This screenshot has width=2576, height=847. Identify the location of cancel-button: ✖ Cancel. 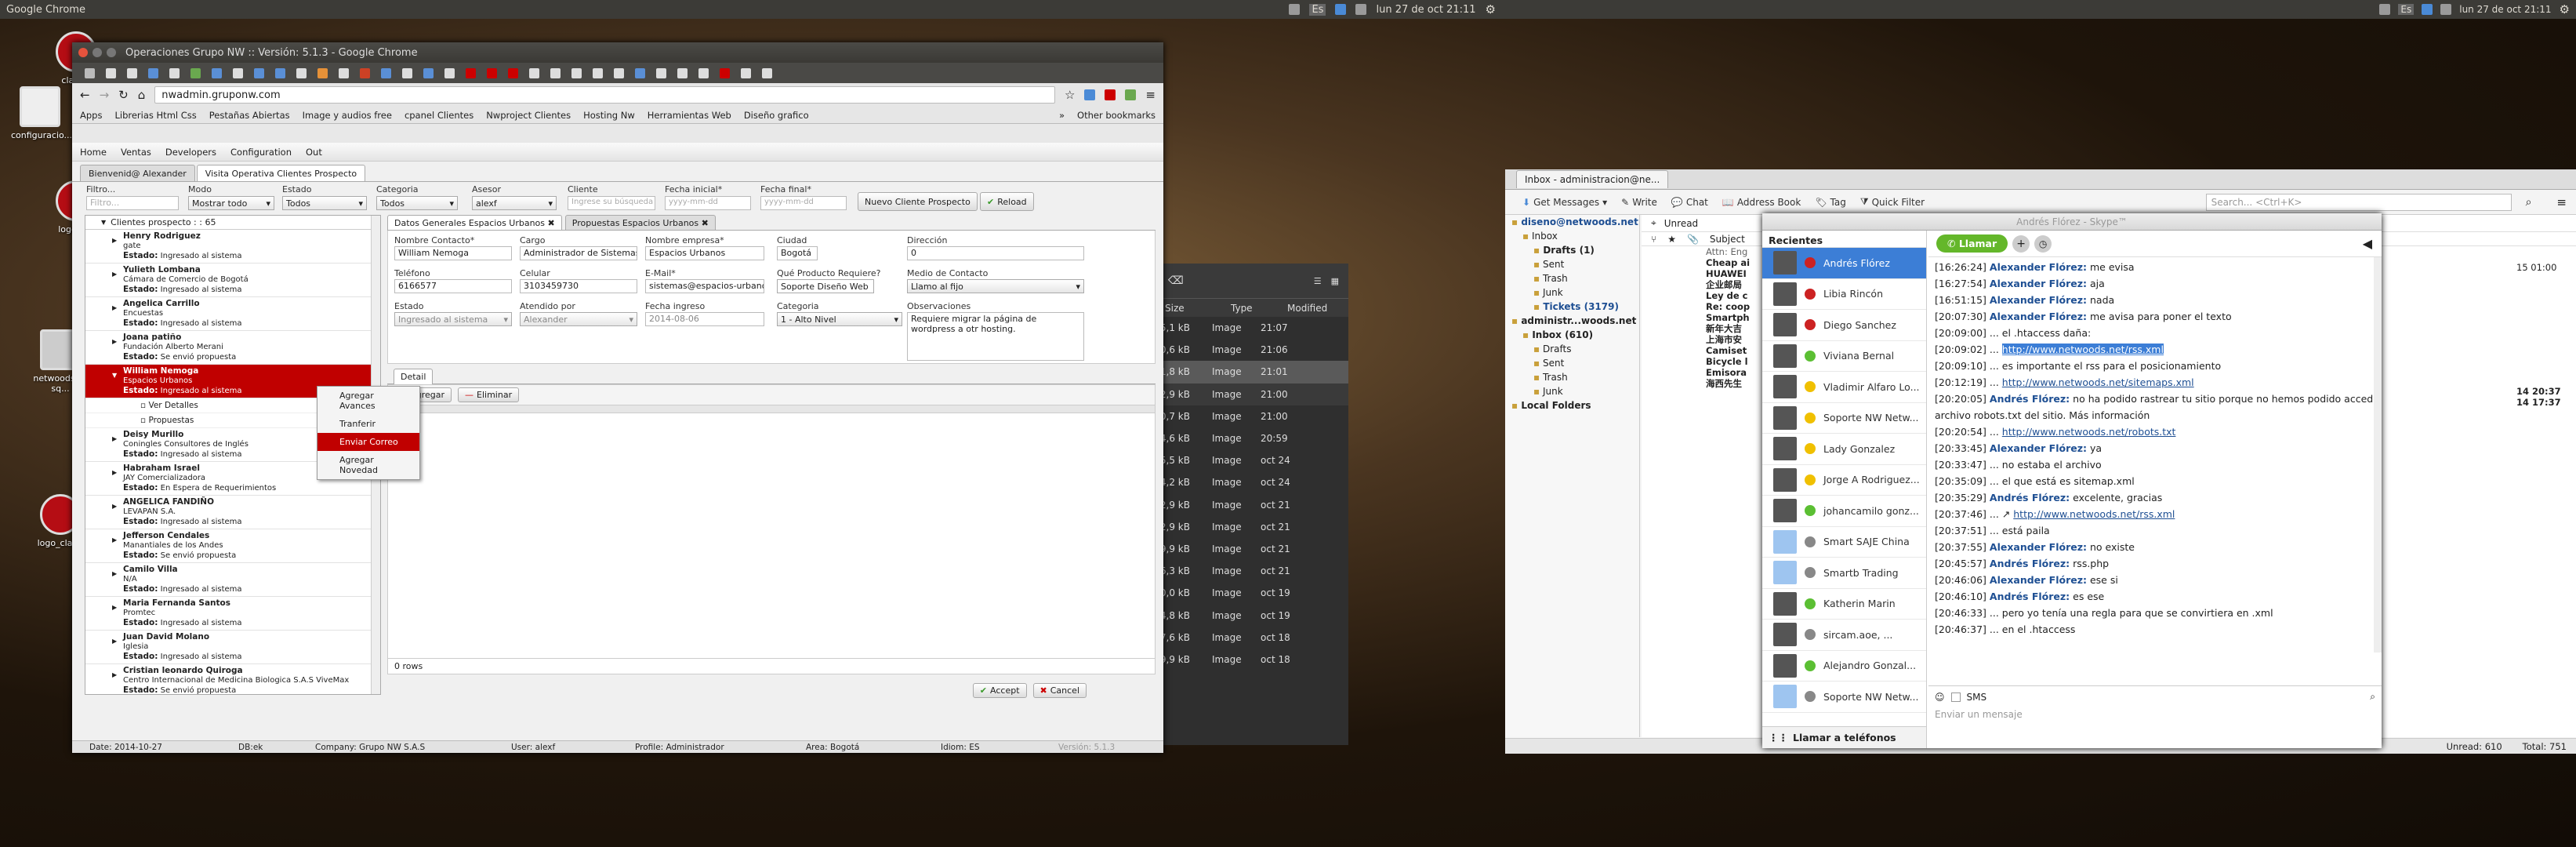
(1060, 690).